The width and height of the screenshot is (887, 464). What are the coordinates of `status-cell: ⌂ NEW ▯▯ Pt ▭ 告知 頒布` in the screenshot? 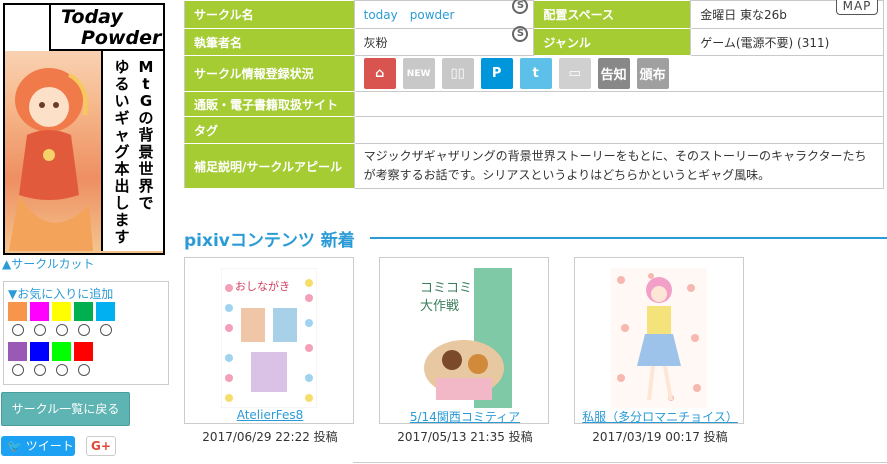 It's located at (619, 73).